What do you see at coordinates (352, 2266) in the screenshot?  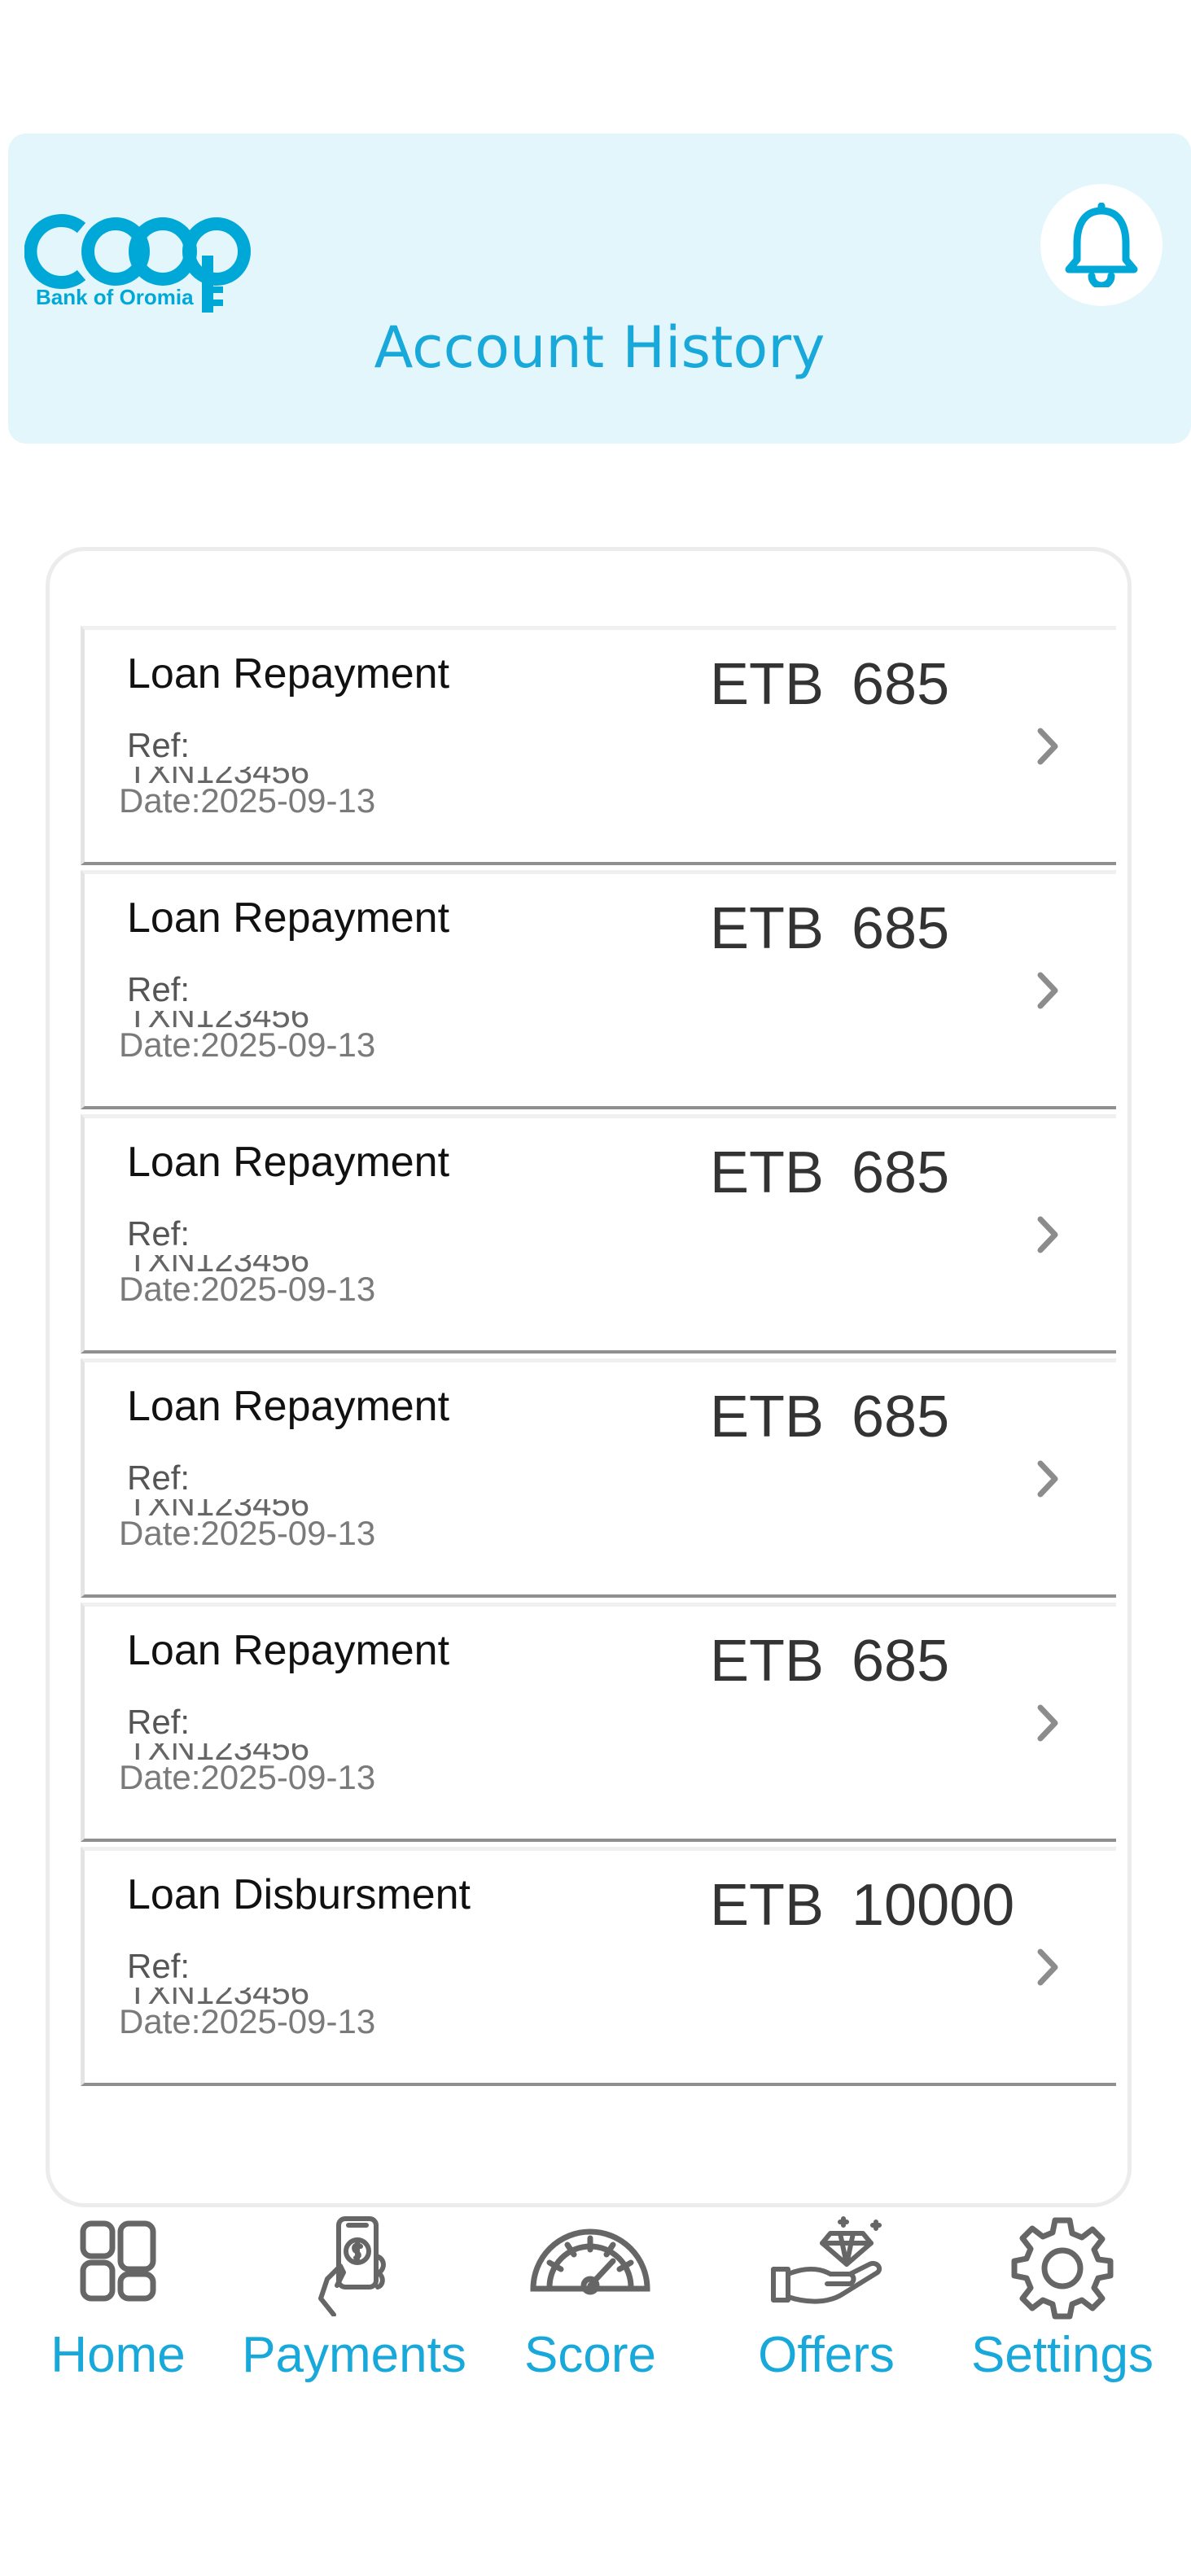 I see `phone-payment-icon` at bounding box center [352, 2266].